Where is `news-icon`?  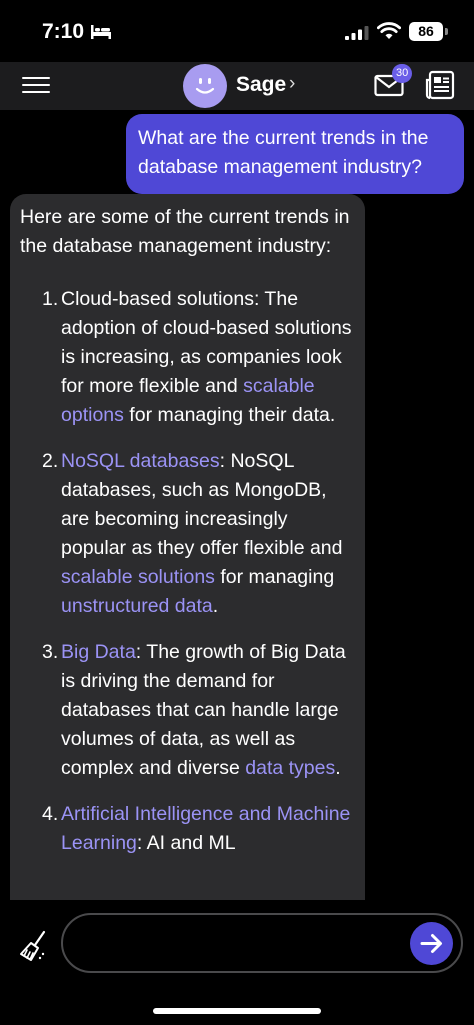 news-icon is located at coordinates (440, 85).